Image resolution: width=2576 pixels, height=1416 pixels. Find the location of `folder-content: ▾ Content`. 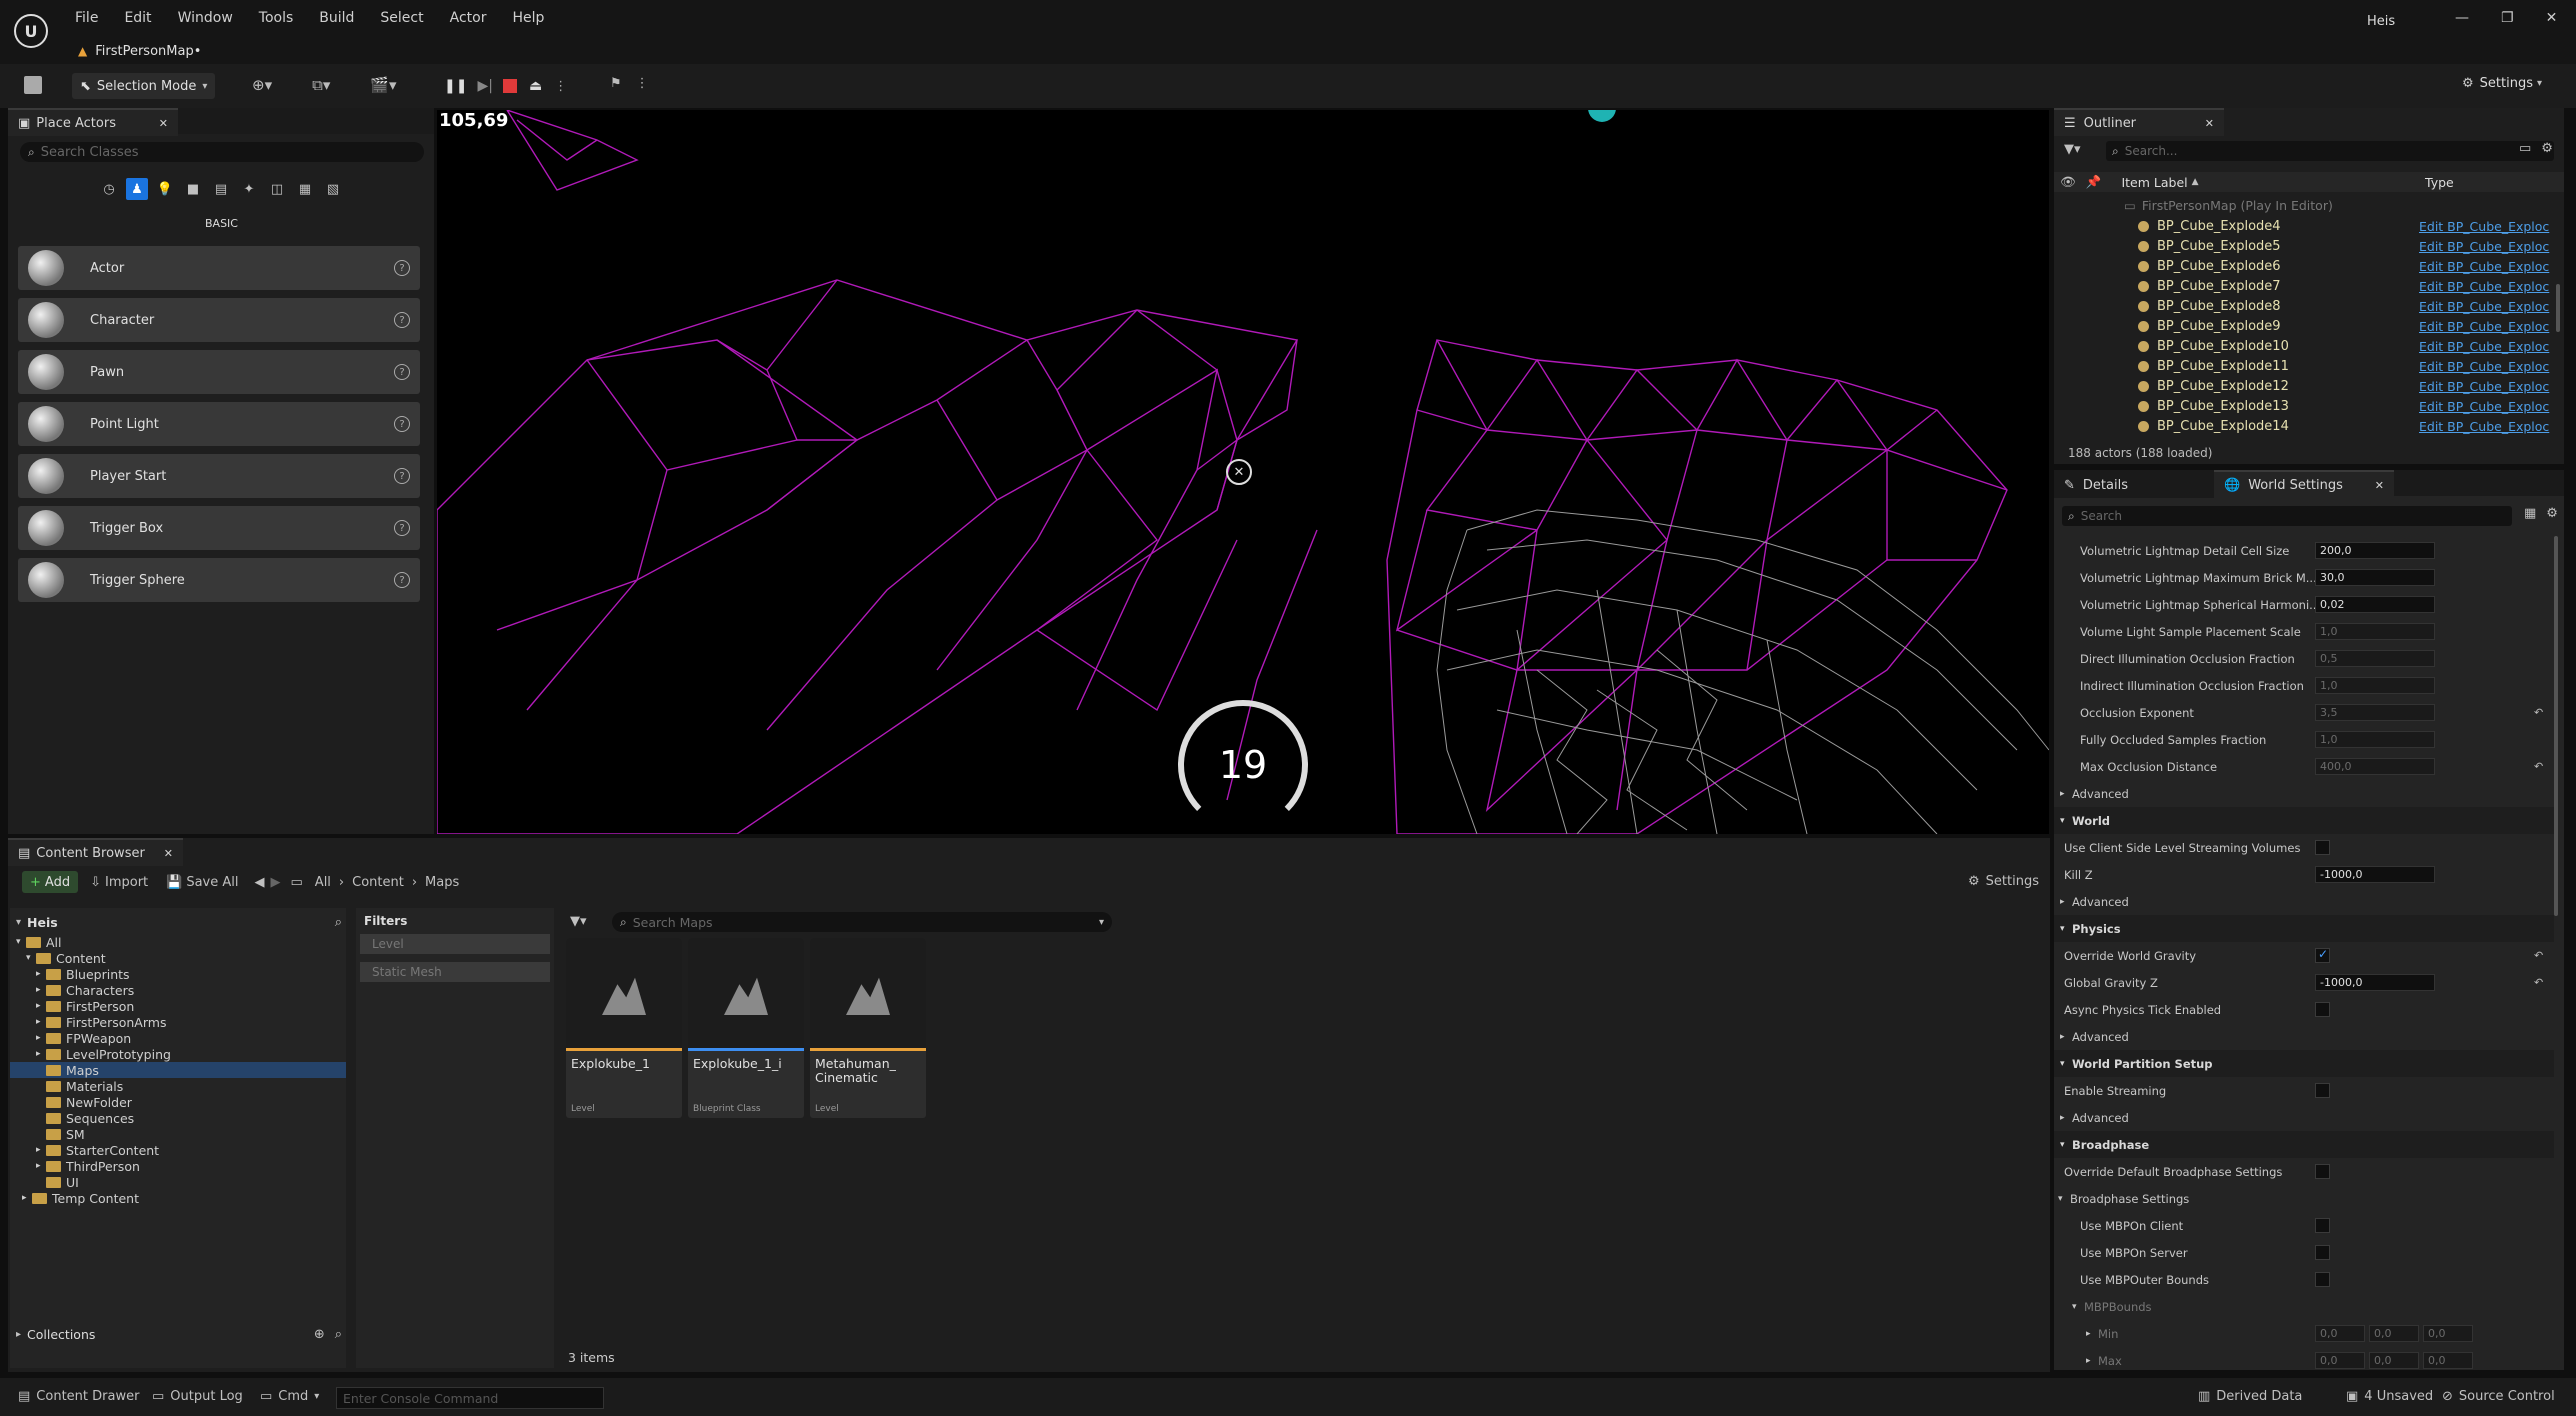

folder-content: ▾ Content is located at coordinates (178, 958).